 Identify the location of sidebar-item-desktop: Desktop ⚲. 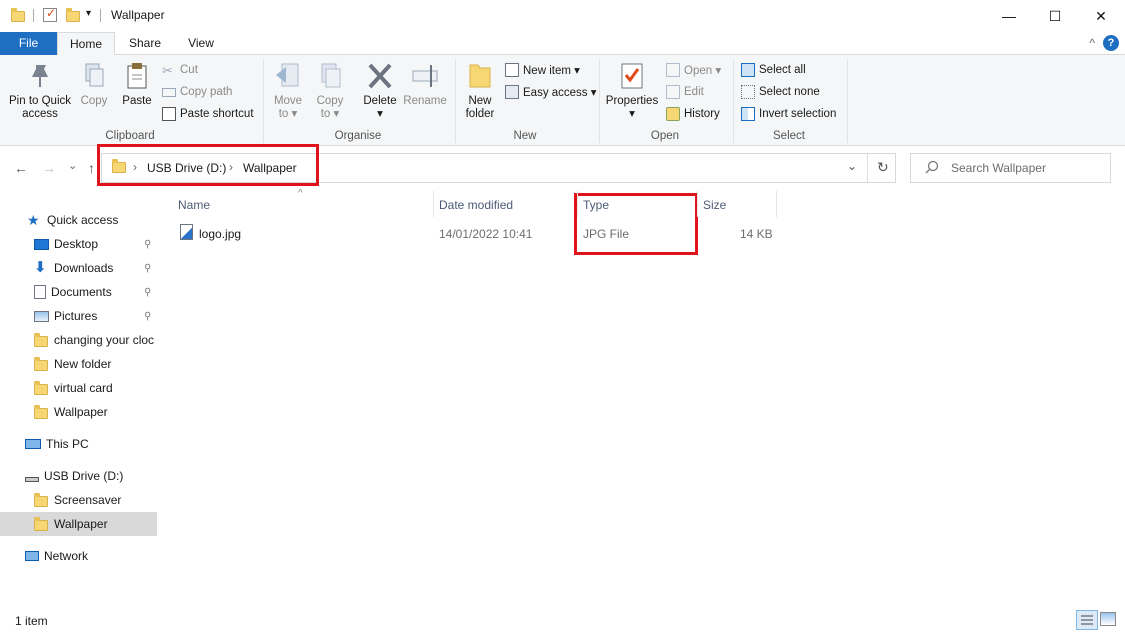
(78, 244).